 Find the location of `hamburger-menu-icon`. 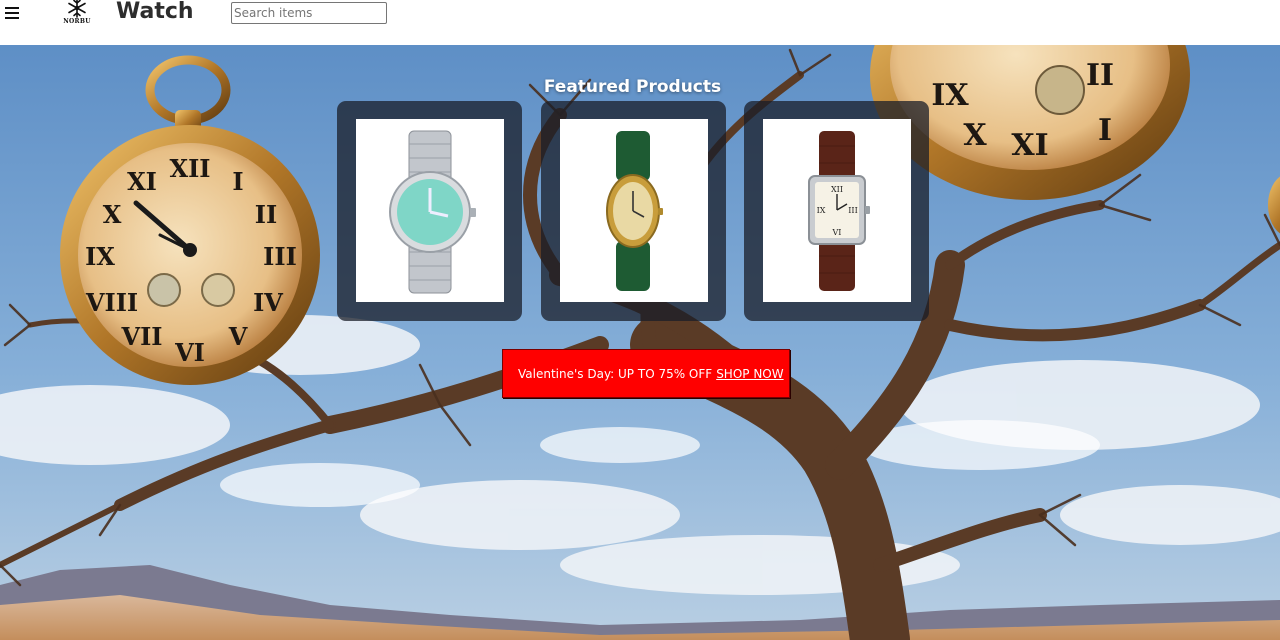

hamburger-menu-icon is located at coordinates (13, 13).